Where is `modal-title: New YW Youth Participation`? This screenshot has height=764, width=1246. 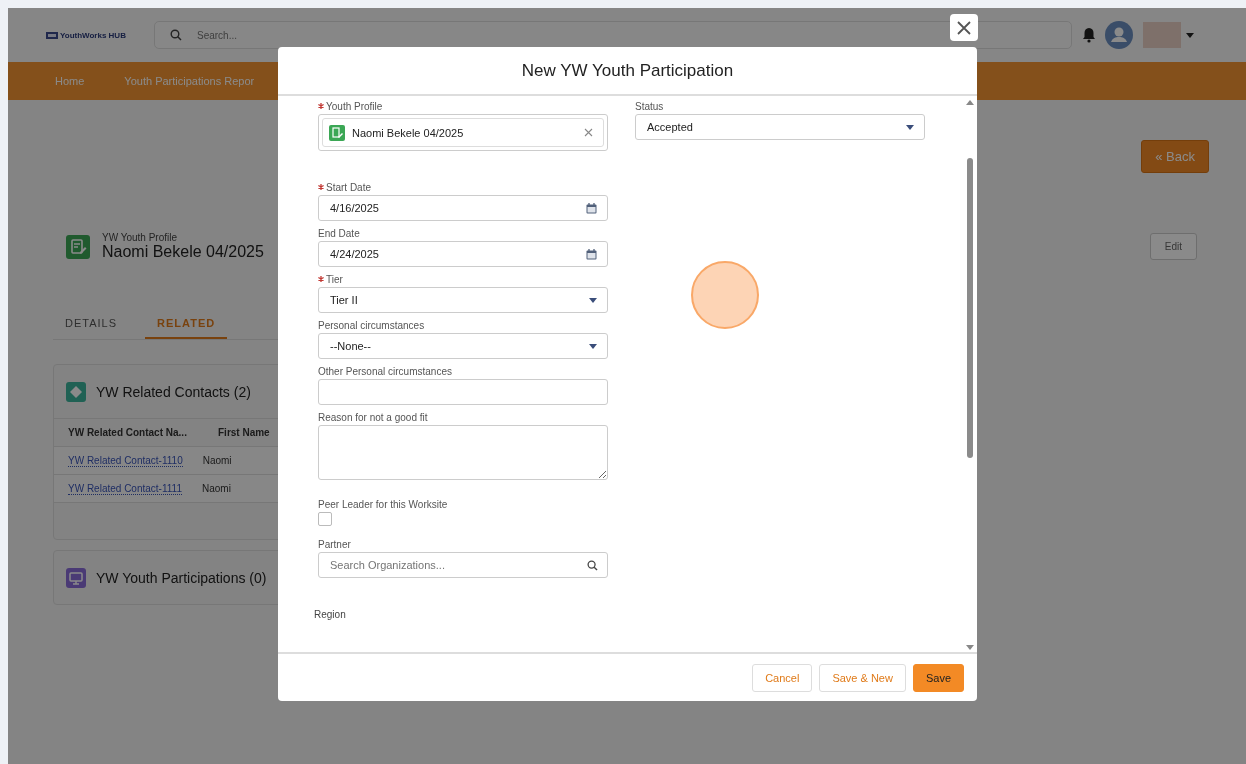
modal-title: New YW Youth Participation is located at coordinates (627, 70).